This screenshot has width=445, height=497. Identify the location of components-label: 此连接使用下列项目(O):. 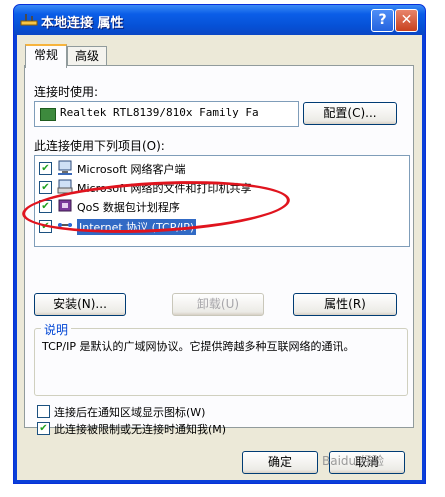
(99, 146).